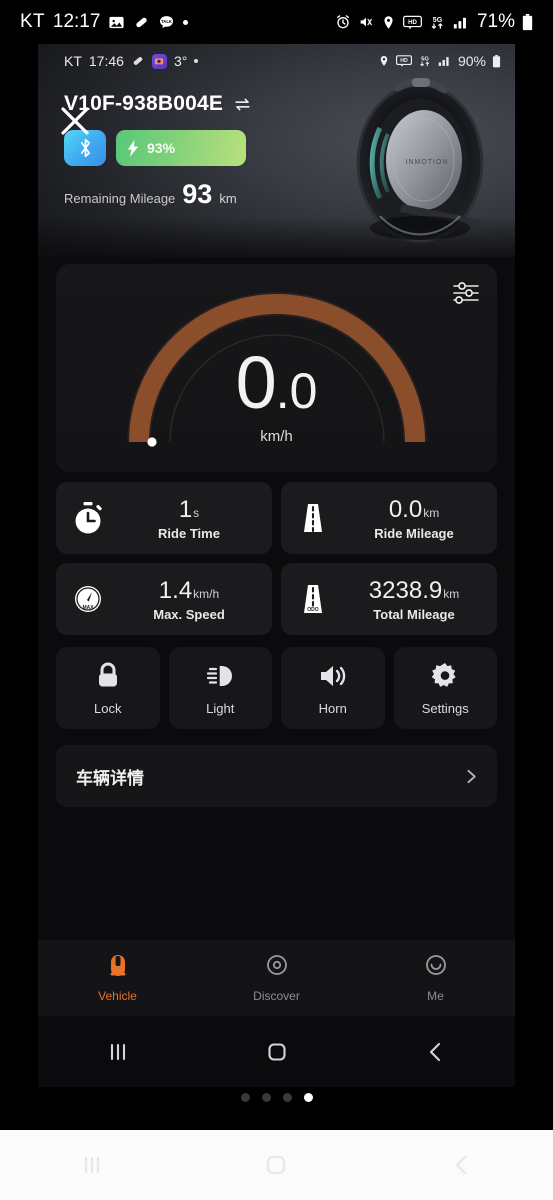 The width and height of the screenshot is (553, 1200). I want to click on chevron-right-icon, so click(470, 776).